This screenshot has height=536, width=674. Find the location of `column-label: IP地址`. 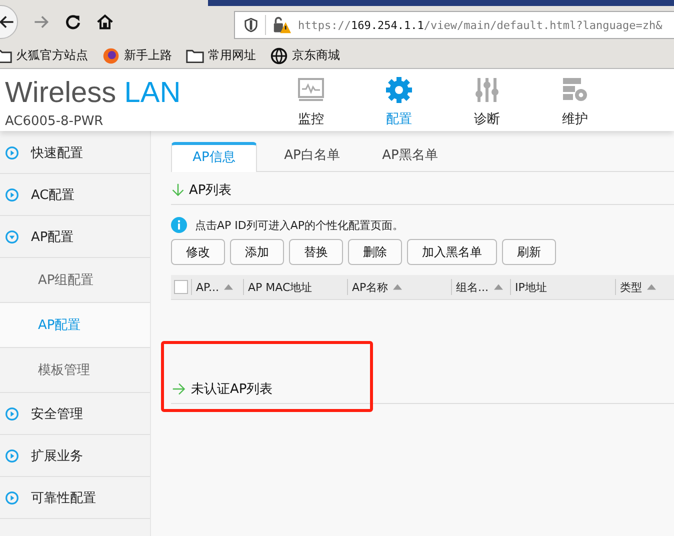

column-label: IP地址 is located at coordinates (531, 287).